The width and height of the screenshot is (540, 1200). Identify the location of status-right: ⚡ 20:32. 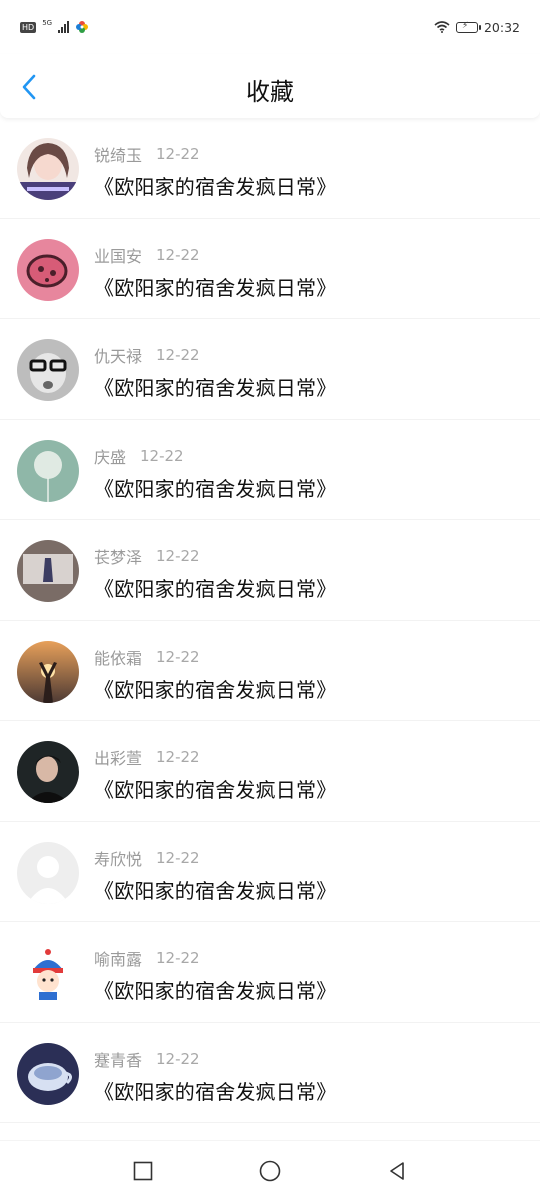
(477, 27).